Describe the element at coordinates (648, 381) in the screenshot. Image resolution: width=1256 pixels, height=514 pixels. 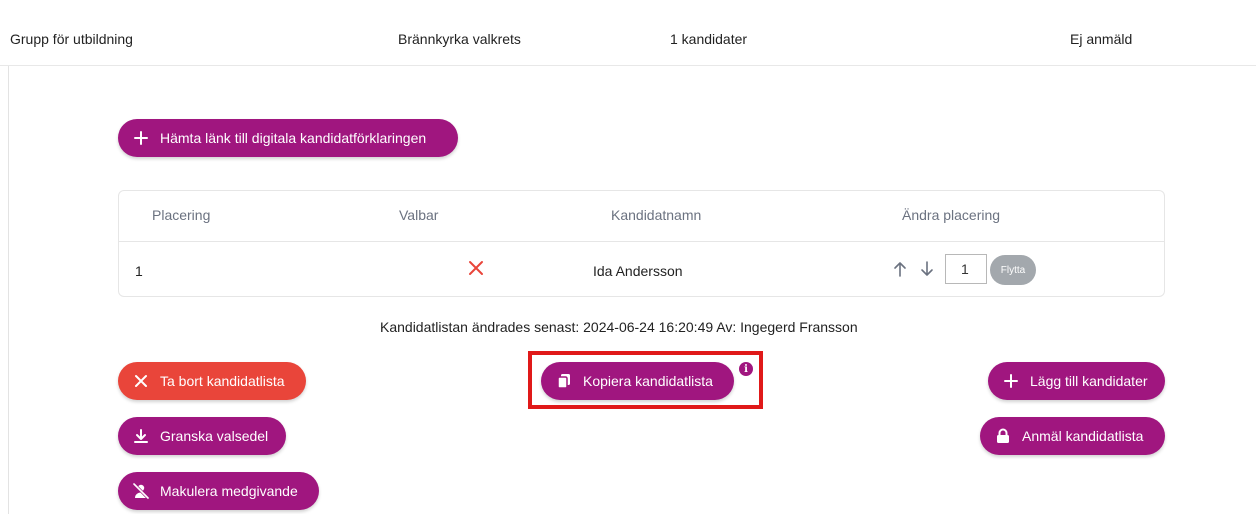
I see `copy-list-label: Kopiera kandidatlista` at that location.